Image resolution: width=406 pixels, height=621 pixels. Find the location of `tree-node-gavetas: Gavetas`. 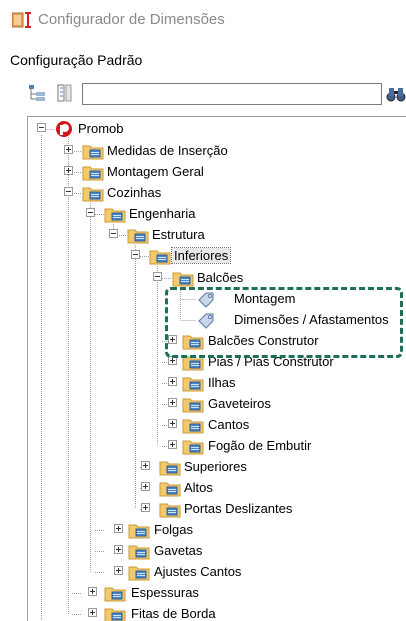

tree-node-gavetas: Gavetas is located at coordinates (217, 551).